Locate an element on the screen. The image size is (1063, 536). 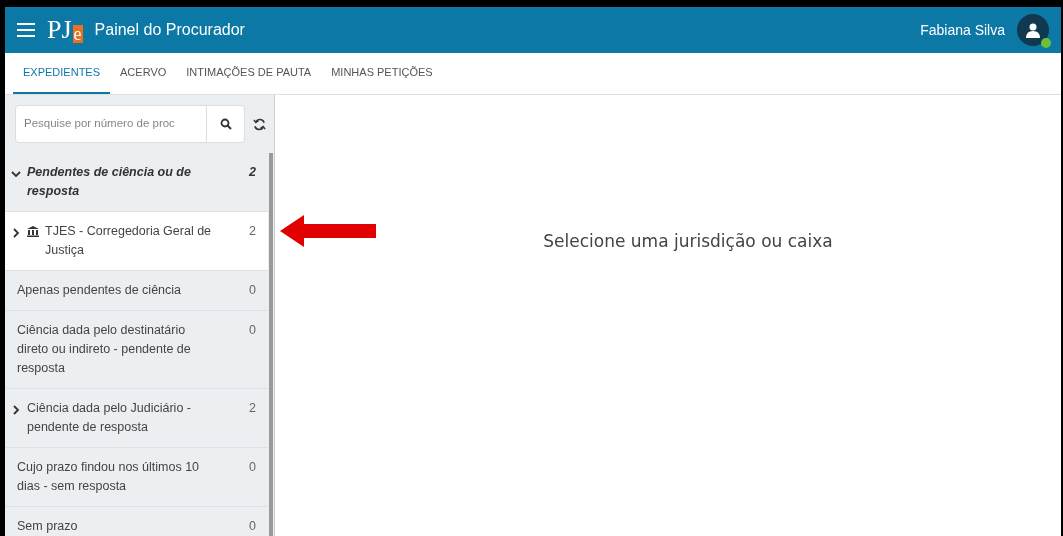
user-icon is located at coordinates (1033, 30).